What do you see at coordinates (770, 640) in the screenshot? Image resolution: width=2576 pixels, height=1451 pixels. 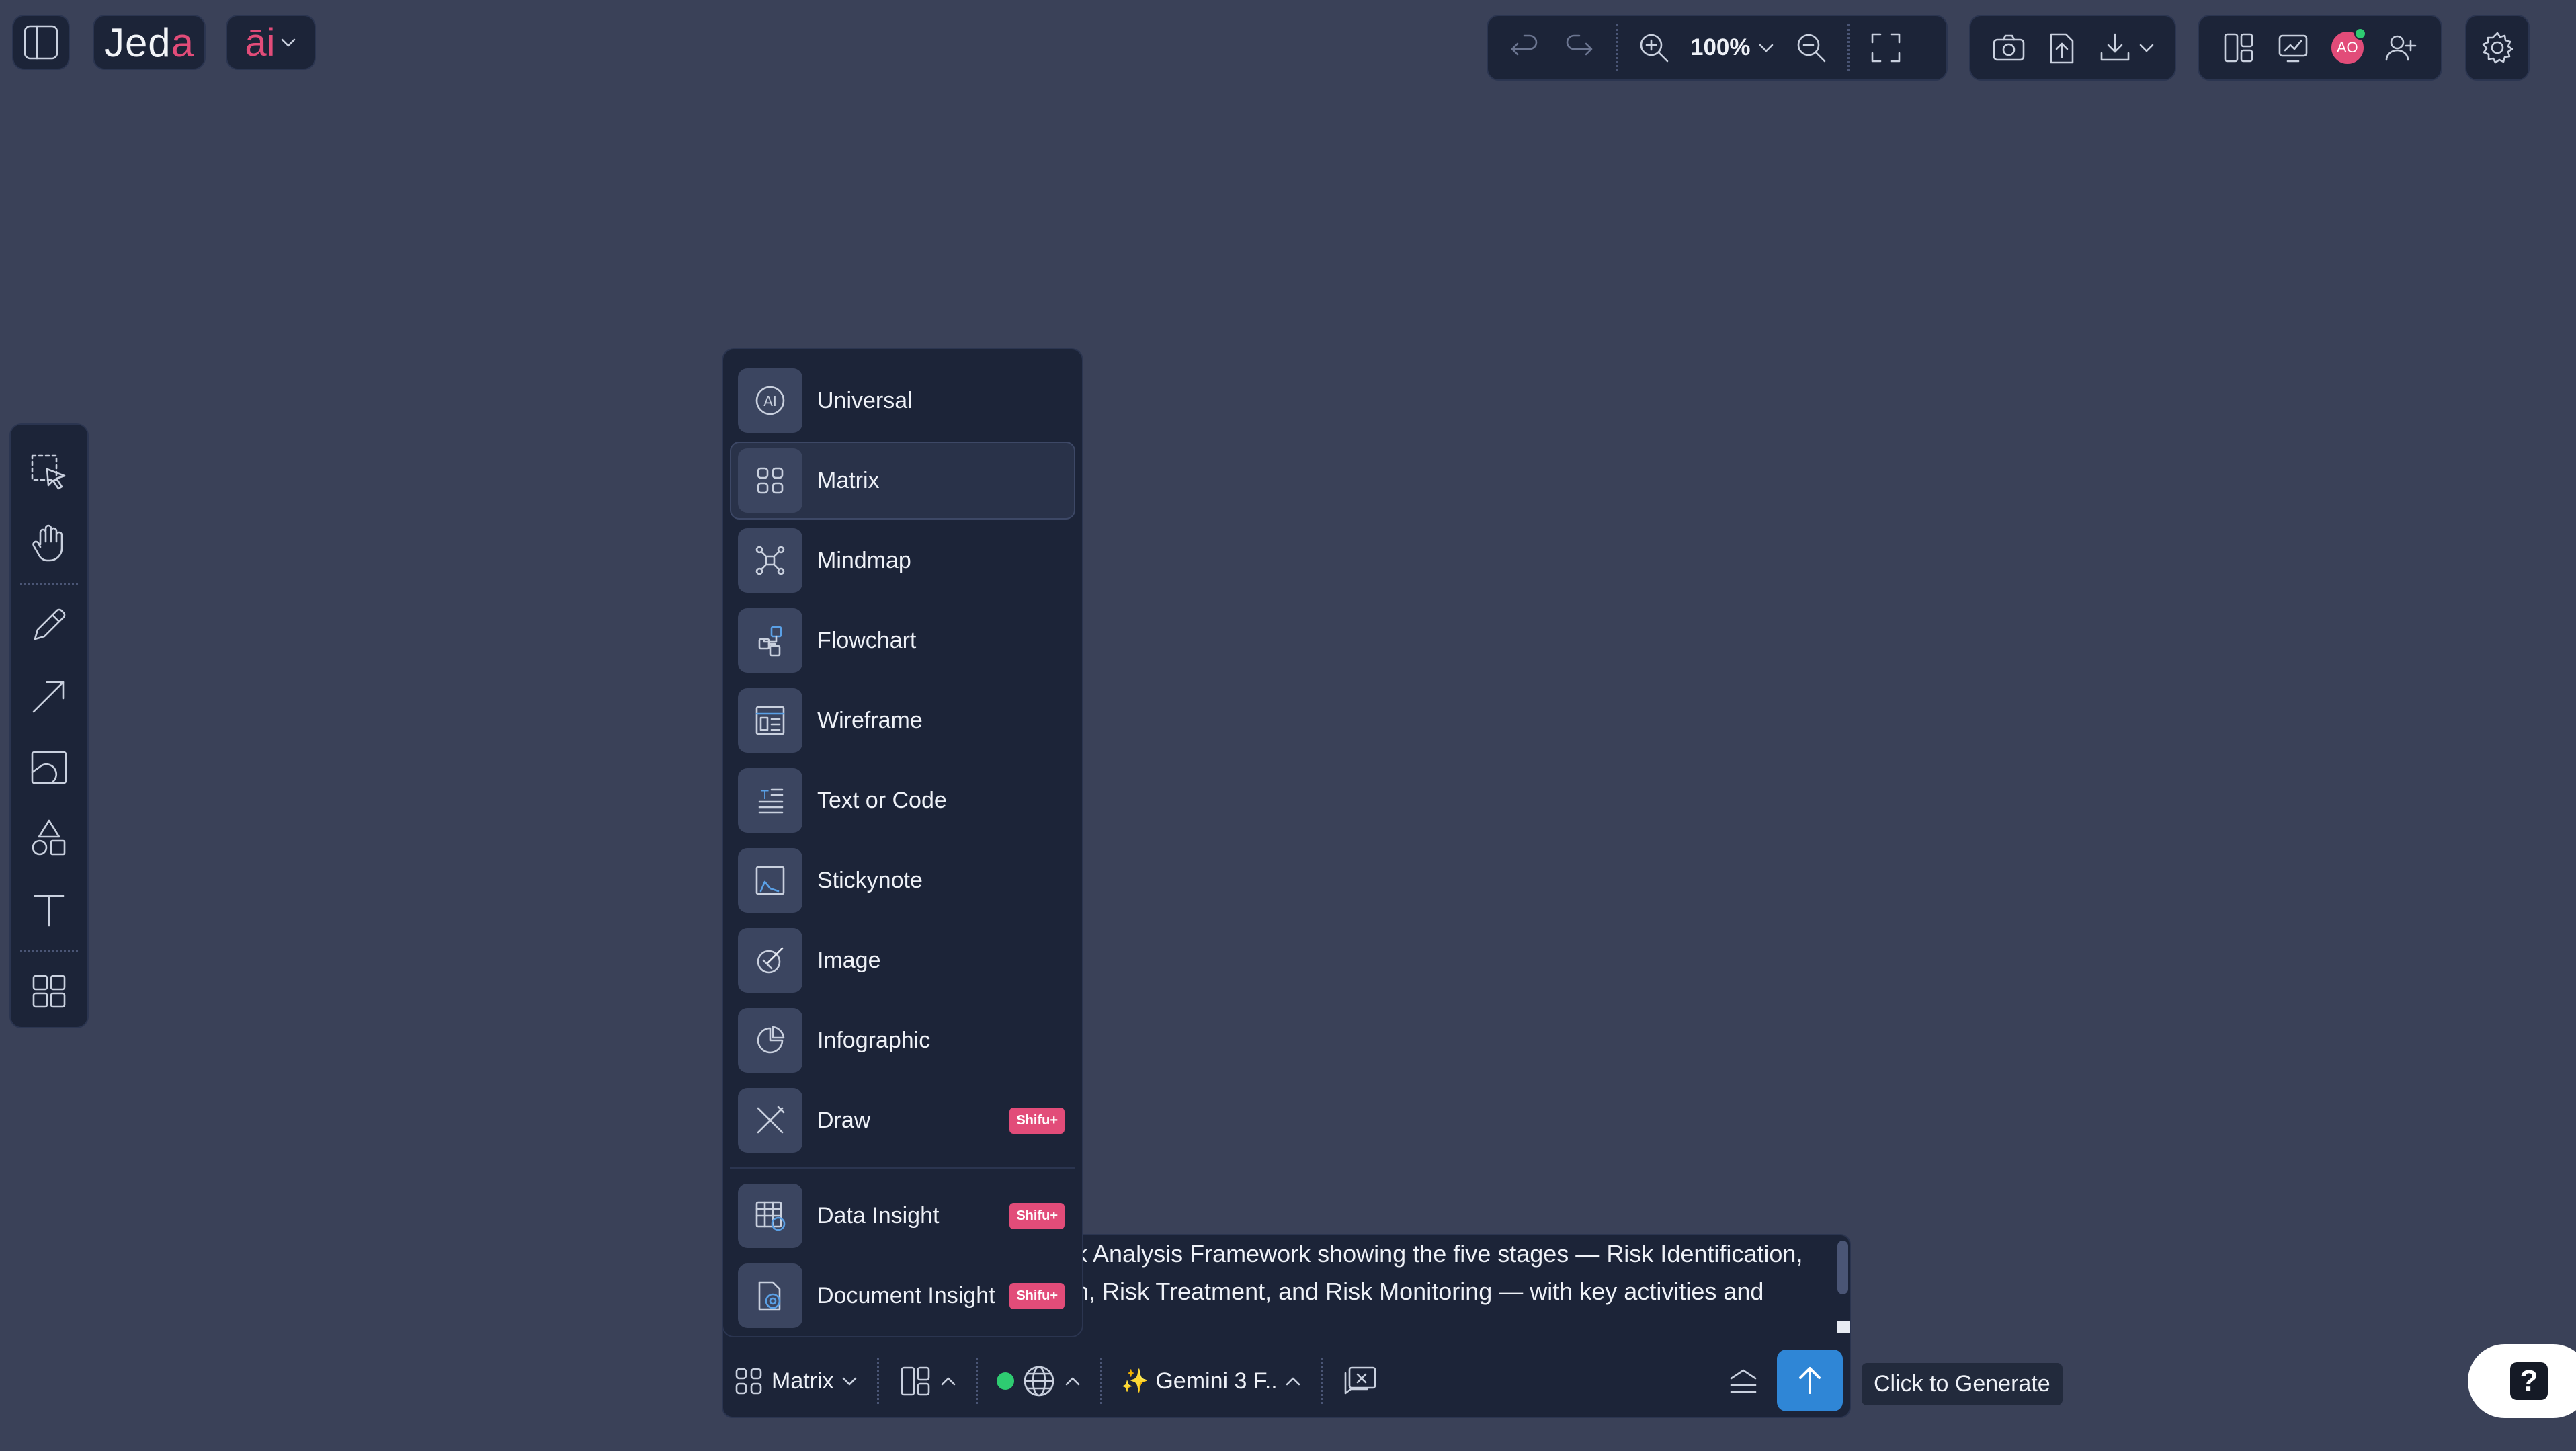 I see `flowchart-icon` at bounding box center [770, 640].